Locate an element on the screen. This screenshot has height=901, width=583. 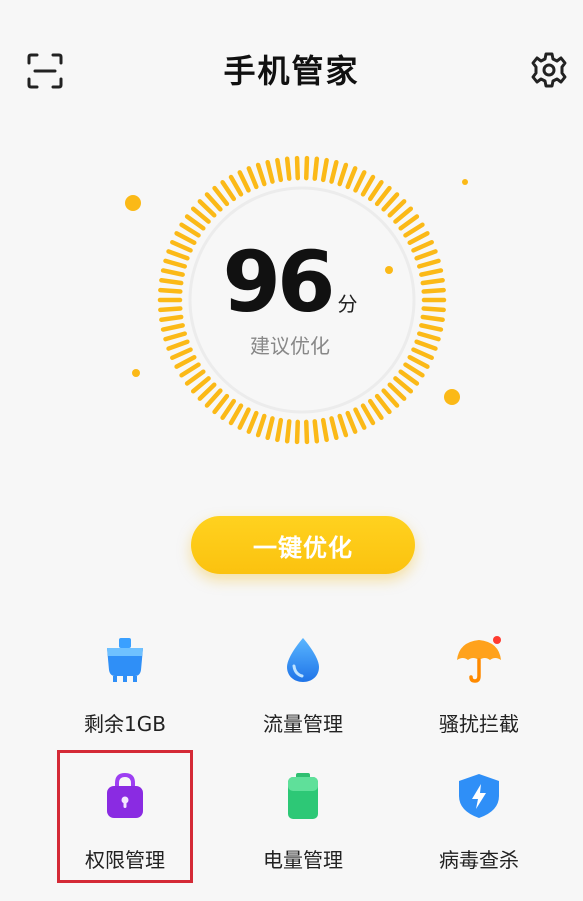
tool-label: 病毒查杀 is located at coordinates (479, 860).